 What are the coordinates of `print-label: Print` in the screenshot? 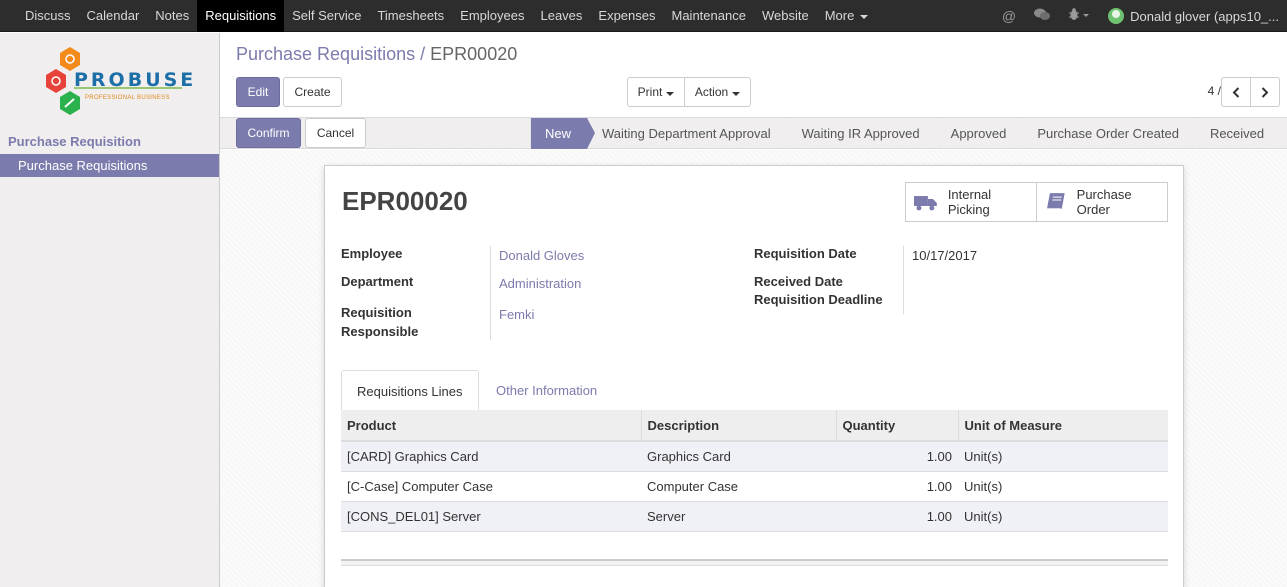 It's located at (650, 92).